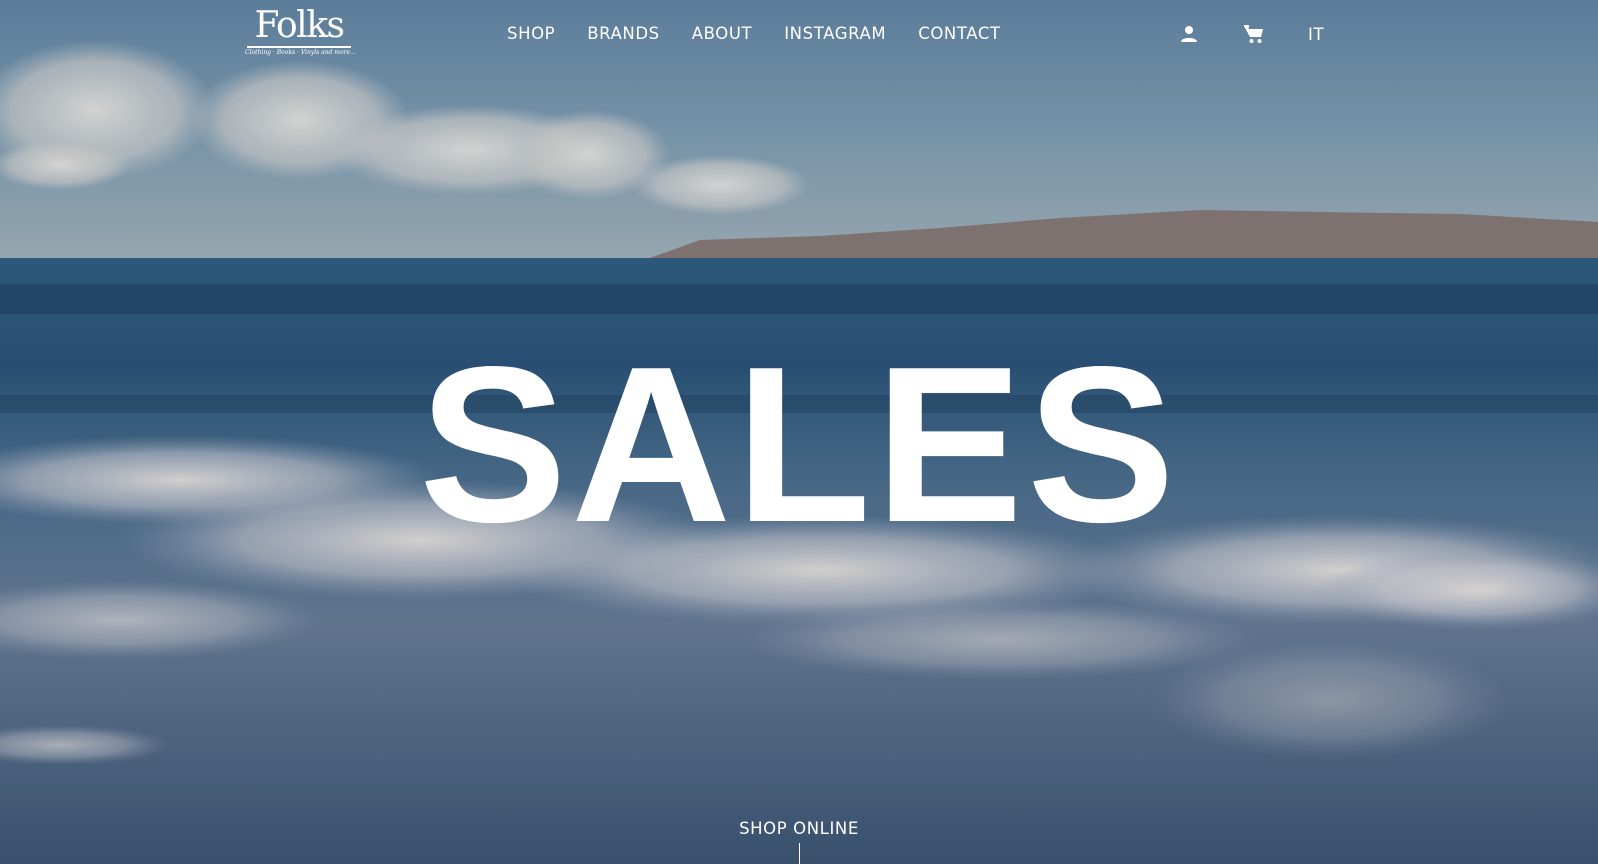 The image size is (1598, 864). I want to click on nav-instagram: INSTAGRAM, so click(835, 34).